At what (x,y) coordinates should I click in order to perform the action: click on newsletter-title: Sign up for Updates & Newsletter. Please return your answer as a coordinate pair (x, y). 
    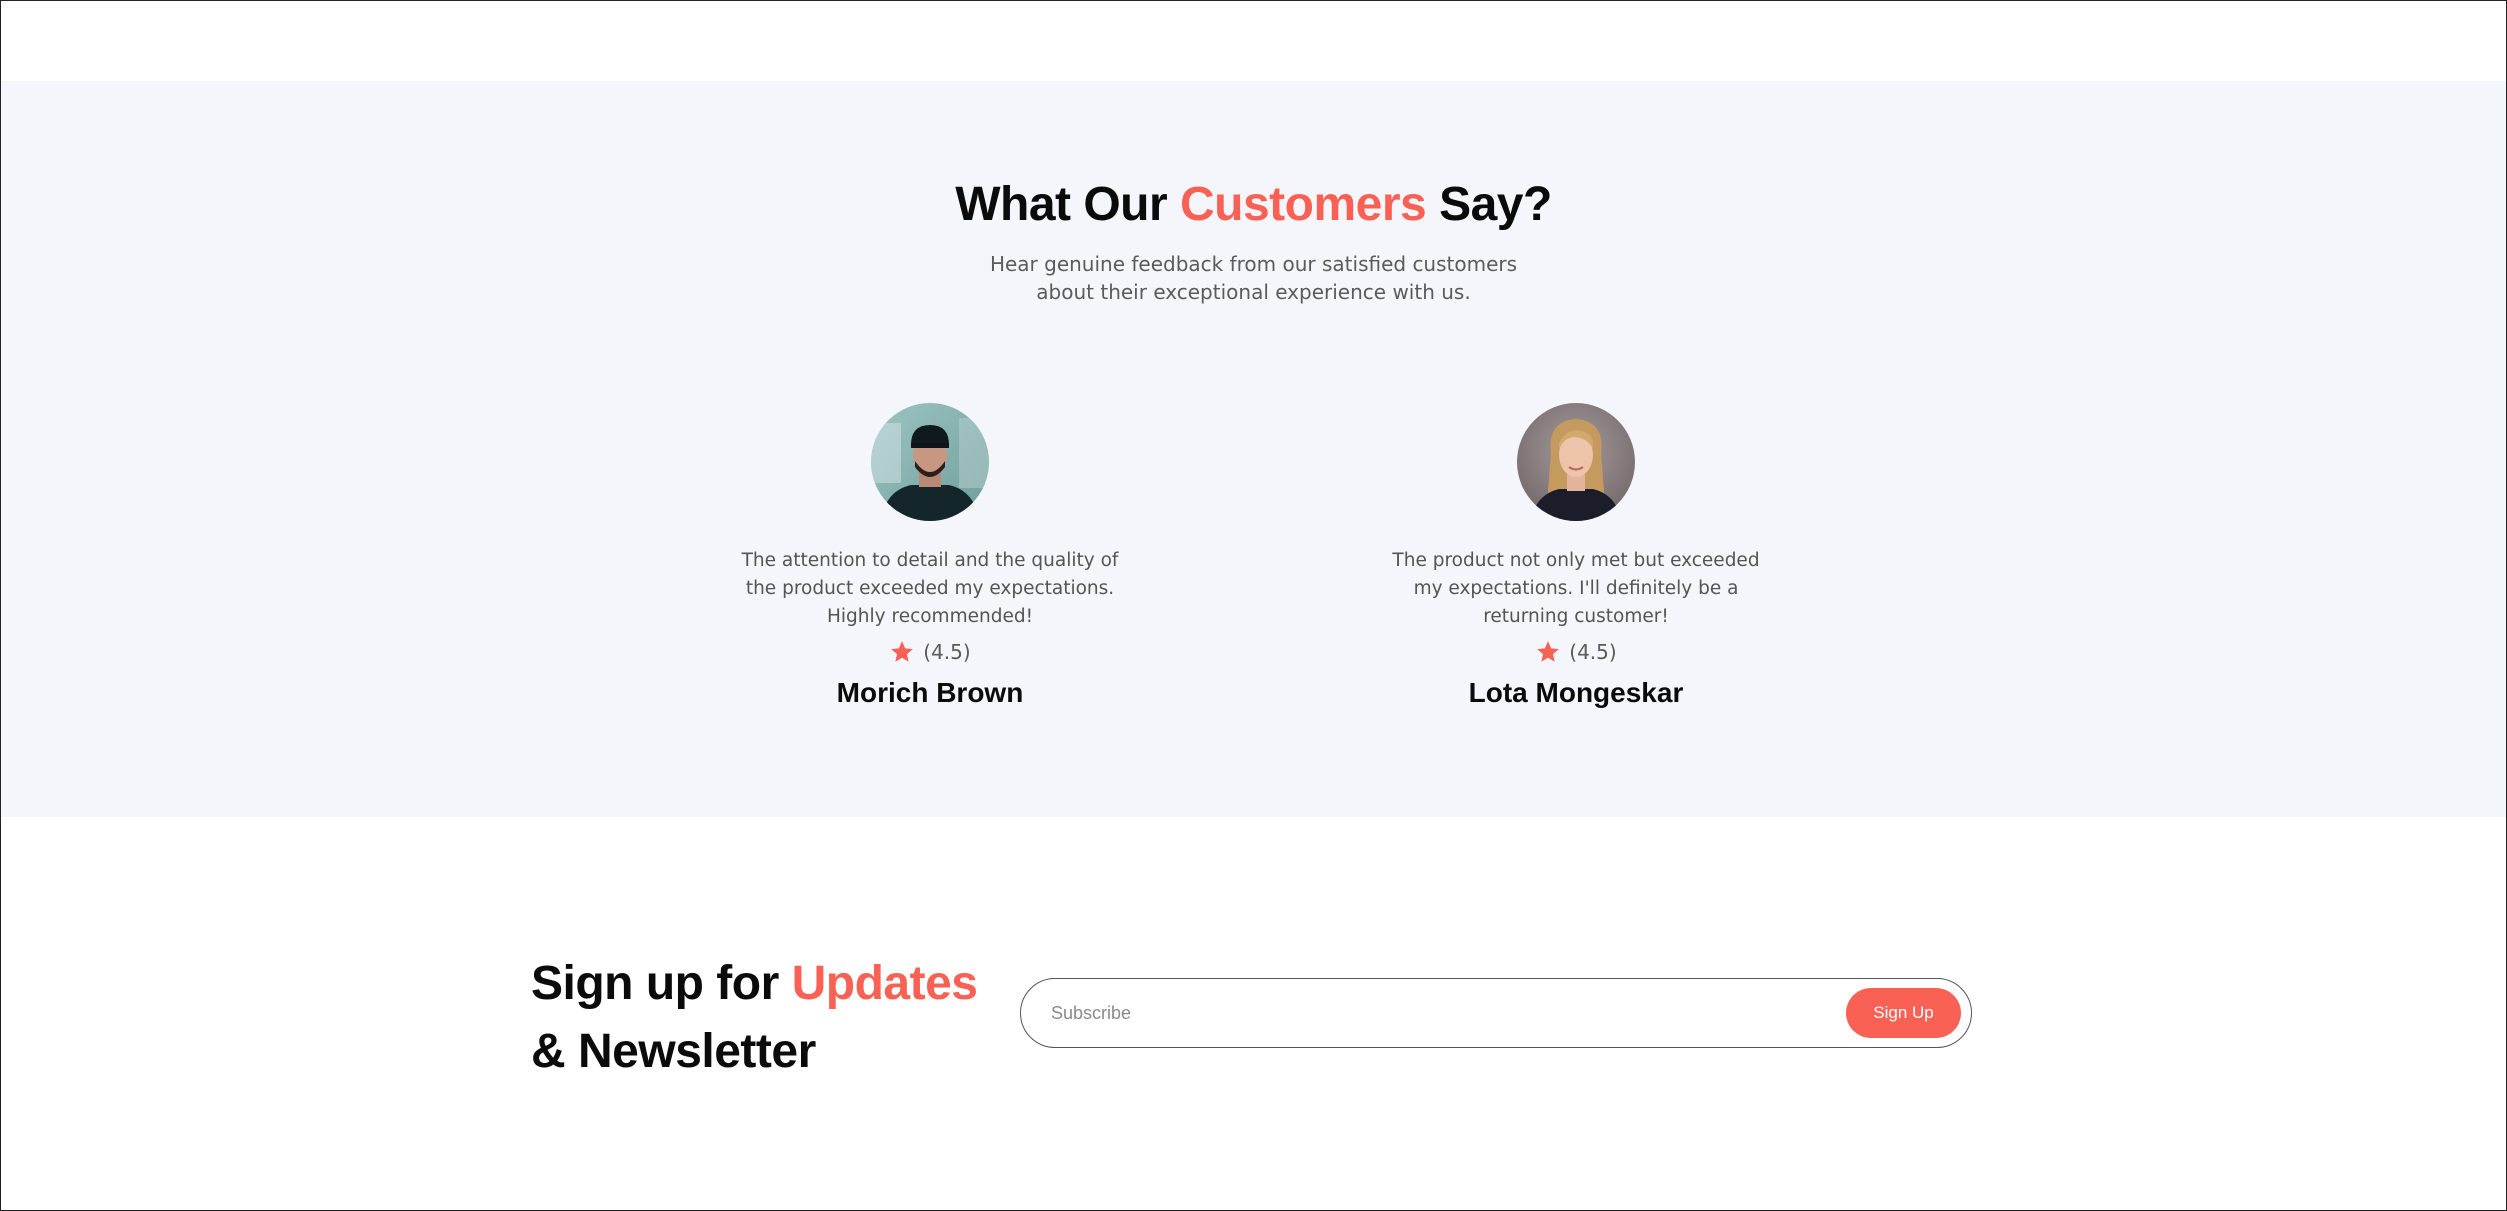
    Looking at the image, I should click on (754, 1018).